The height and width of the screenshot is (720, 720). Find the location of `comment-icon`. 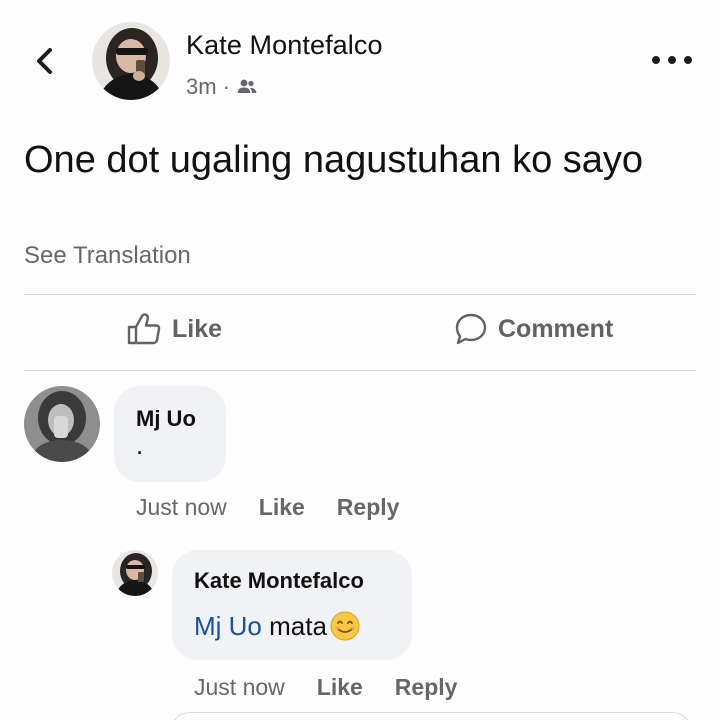

comment-icon is located at coordinates (471, 329).